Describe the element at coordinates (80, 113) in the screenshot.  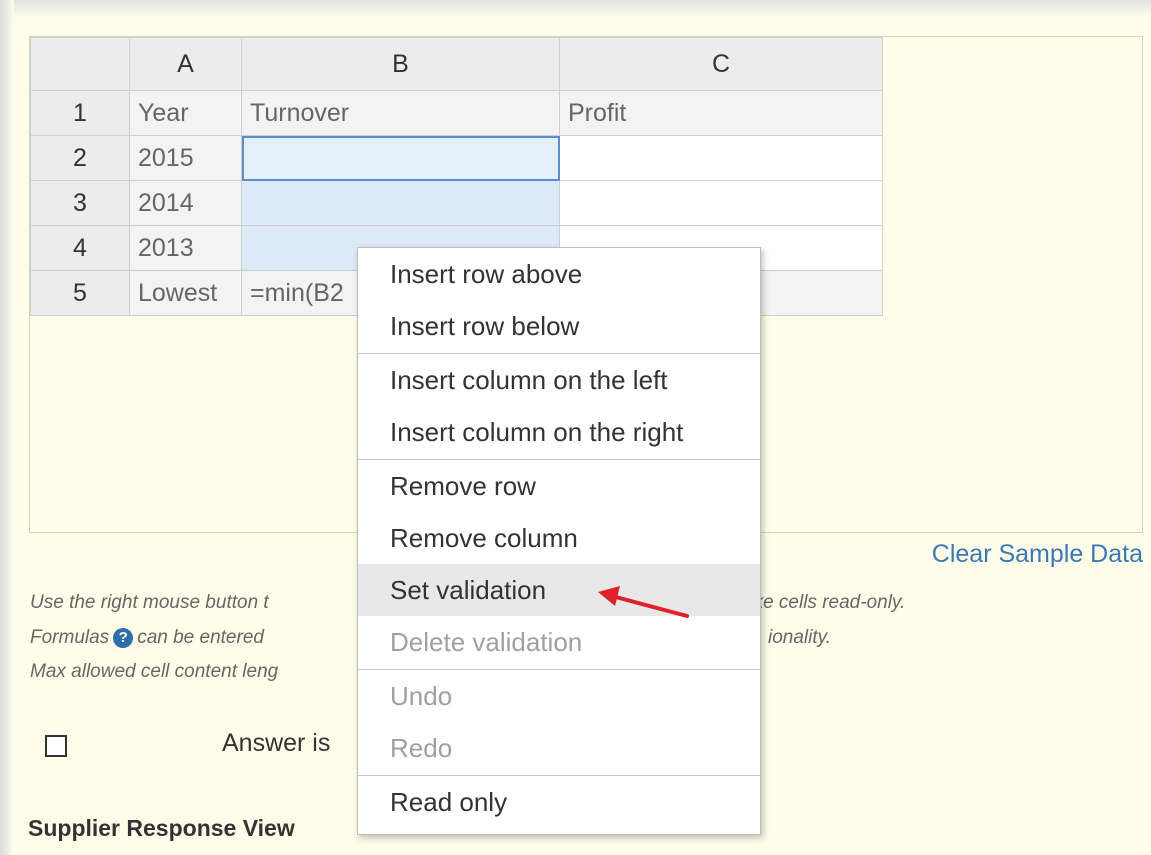
I see `row-header-1: 1` at that location.